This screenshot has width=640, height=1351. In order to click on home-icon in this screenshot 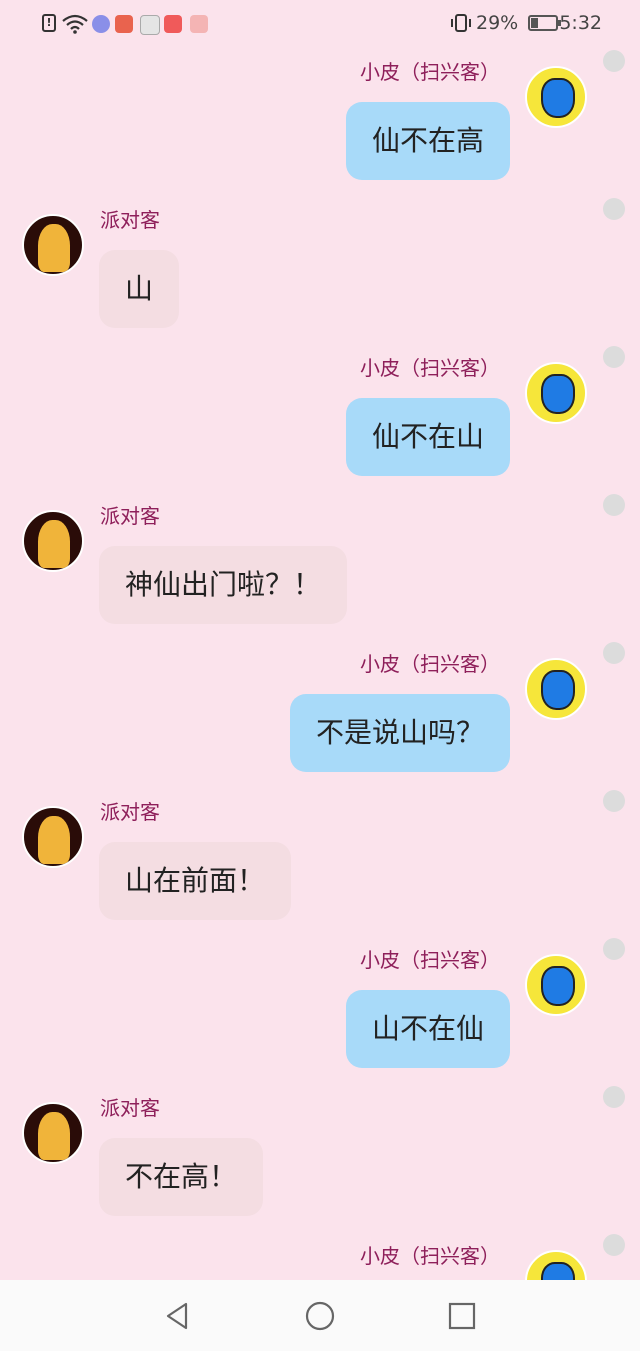, I will do `click(320, 1316)`.